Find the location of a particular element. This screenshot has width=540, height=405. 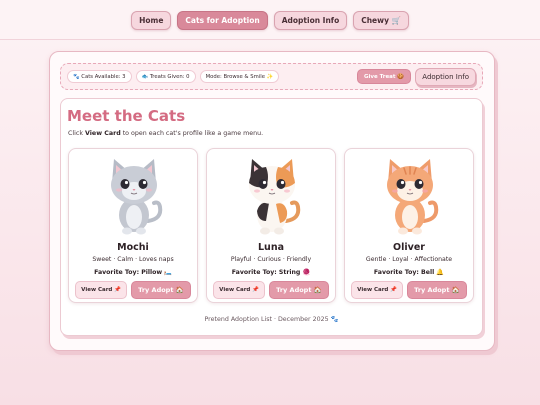

cat-favorite-toy: Favorite Toy: String 🧶 is located at coordinates (271, 272).